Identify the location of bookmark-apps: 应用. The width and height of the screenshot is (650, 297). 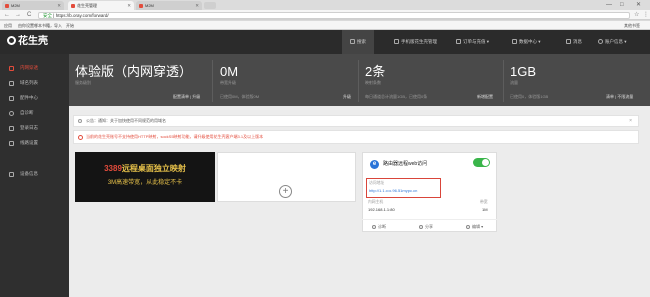
(8, 25).